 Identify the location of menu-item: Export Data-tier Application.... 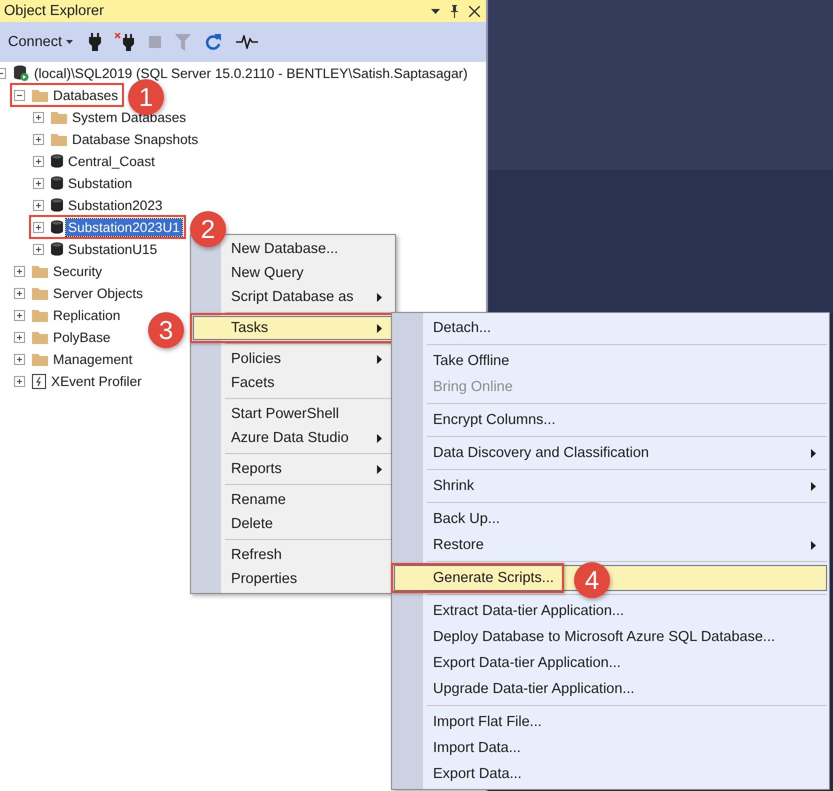
(610, 663).